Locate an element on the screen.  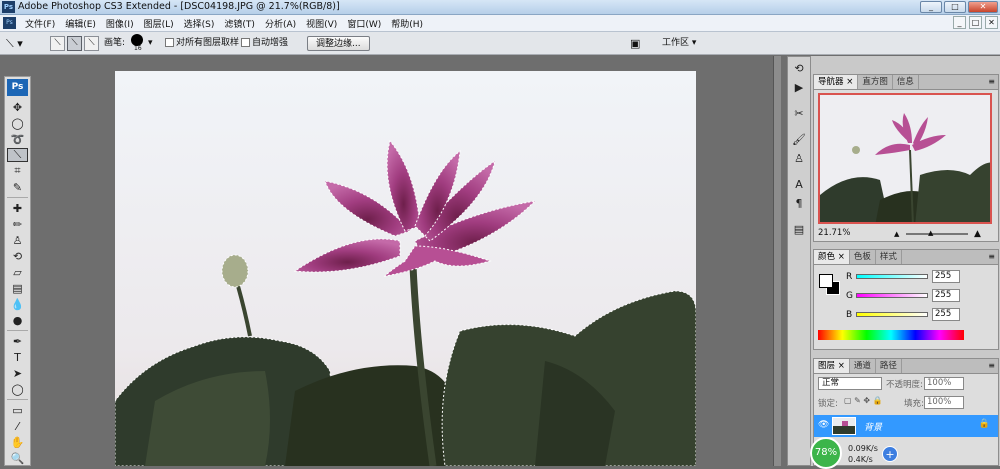
palette-well-icon: ▣ is located at coordinates (635, 43).